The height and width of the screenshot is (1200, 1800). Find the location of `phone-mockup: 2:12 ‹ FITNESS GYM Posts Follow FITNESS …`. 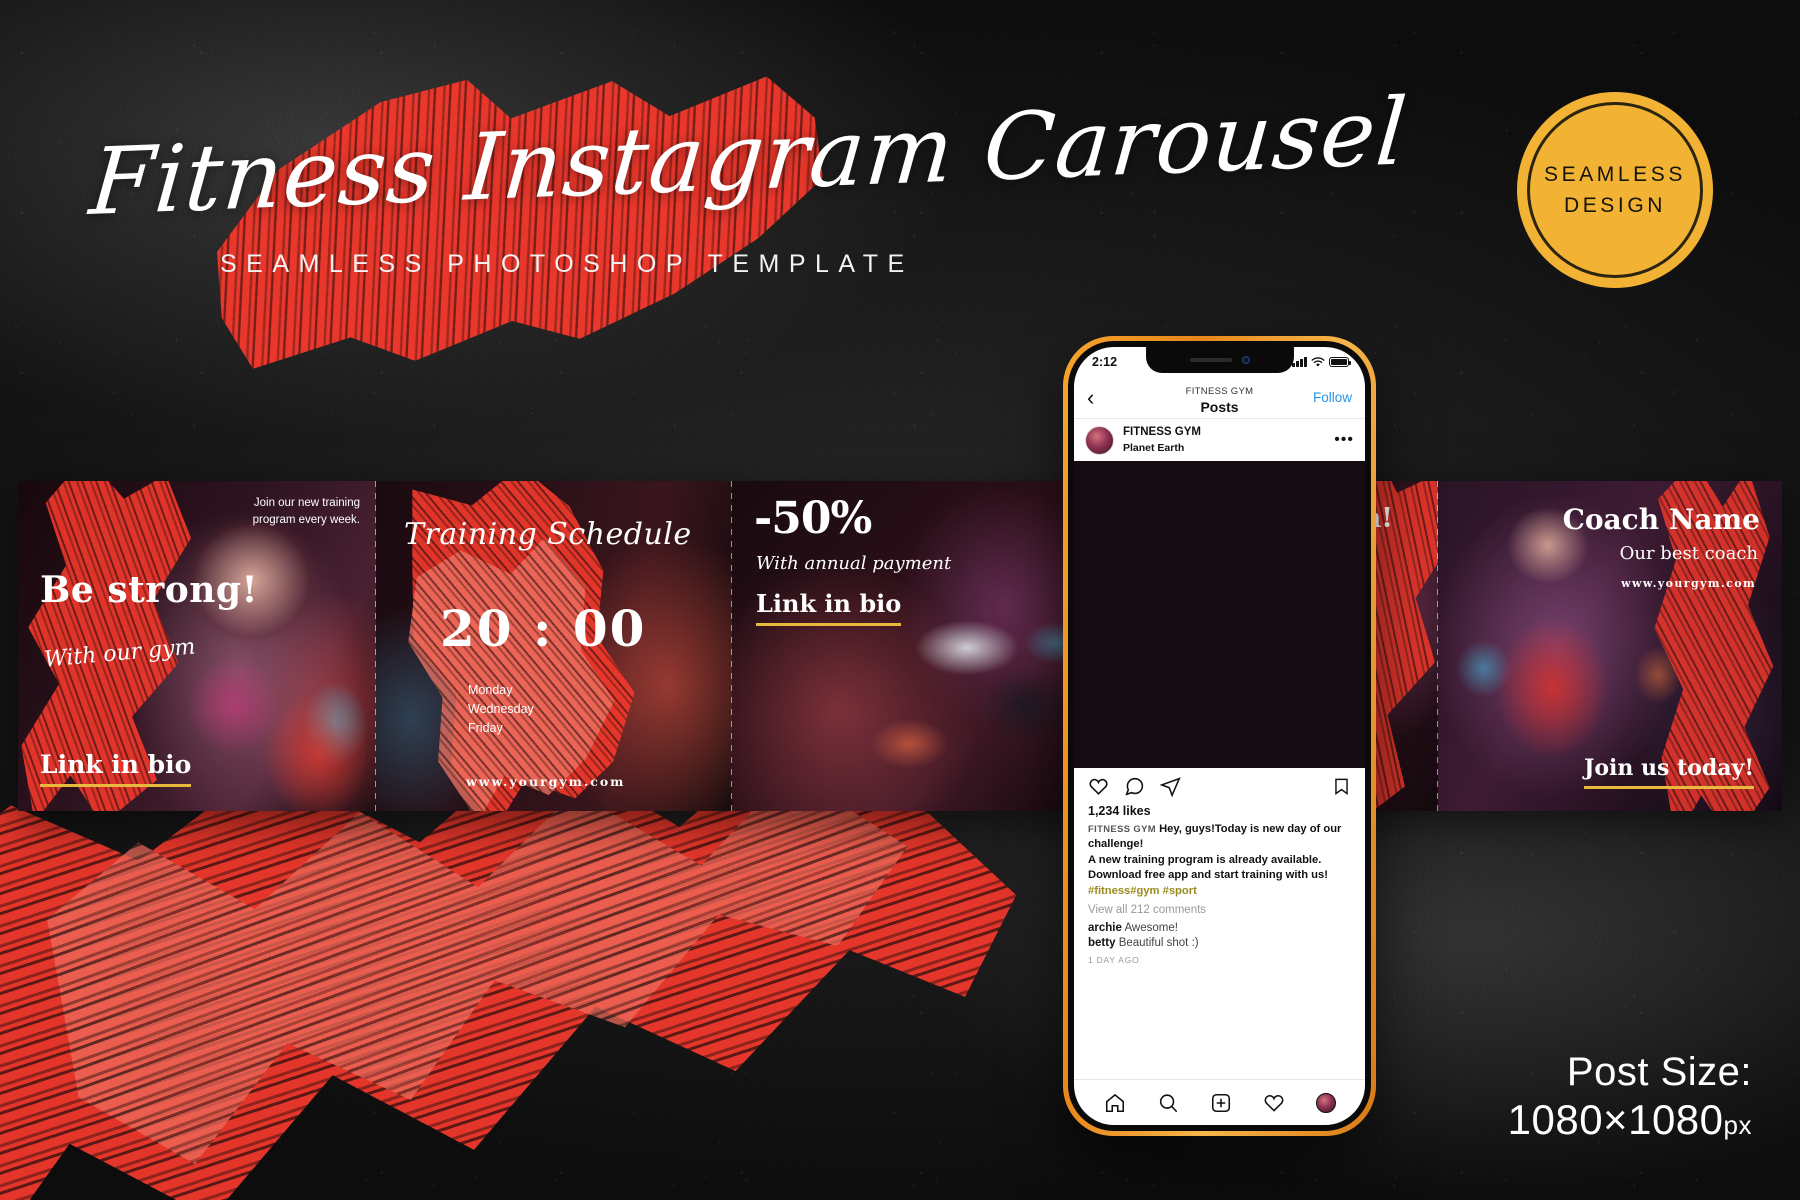

phone-mockup: 2:12 ‹ FITNESS GYM Posts Follow FITNESS … is located at coordinates (1219, 736).